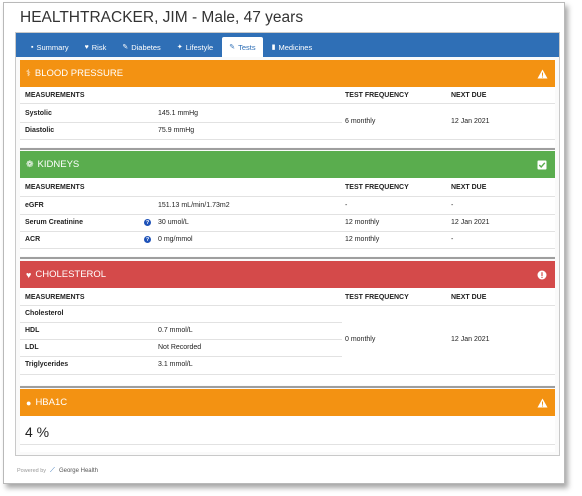  Describe the element at coordinates (32, 471) in the screenshot. I see `powered-by-label: Powered by` at that location.